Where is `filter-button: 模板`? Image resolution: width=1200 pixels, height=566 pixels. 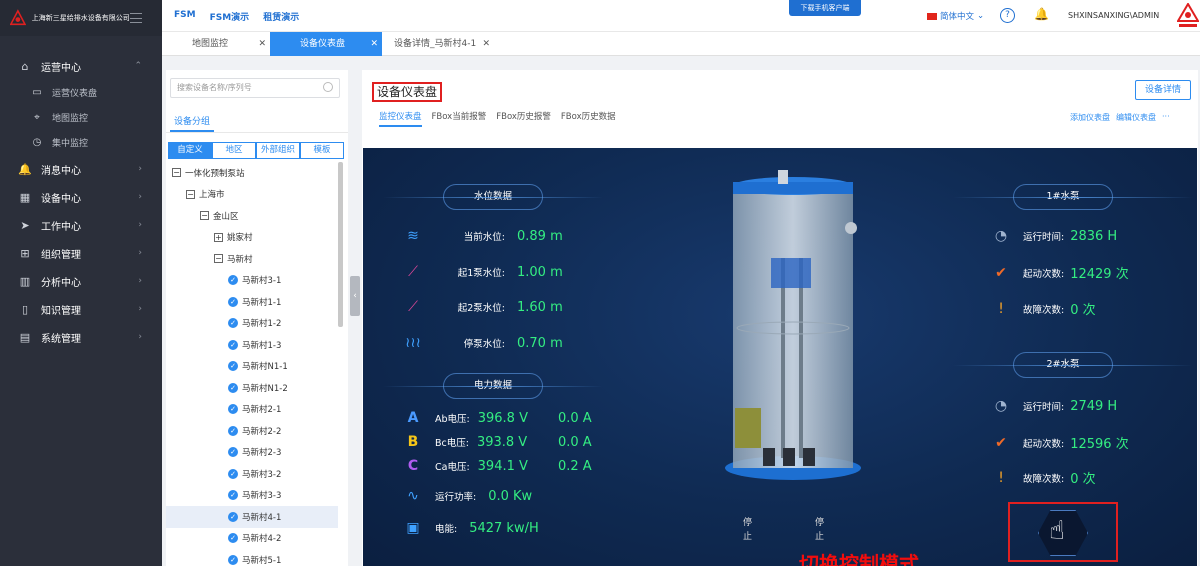
filter-button: 模板 is located at coordinates (322, 150).